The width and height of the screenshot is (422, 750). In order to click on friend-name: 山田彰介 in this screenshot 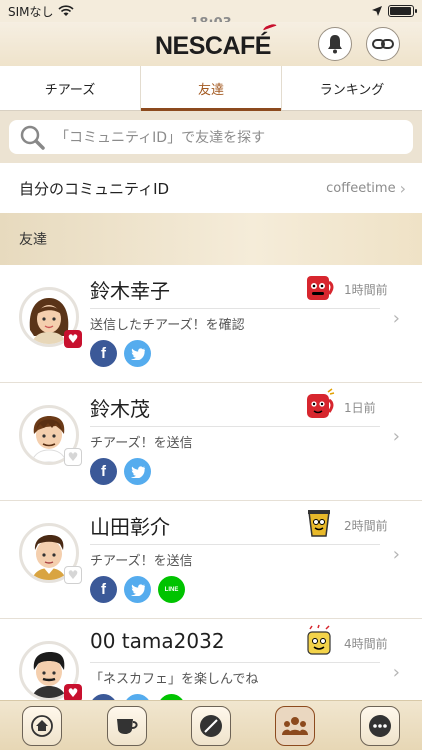, I will do `click(130, 527)`.